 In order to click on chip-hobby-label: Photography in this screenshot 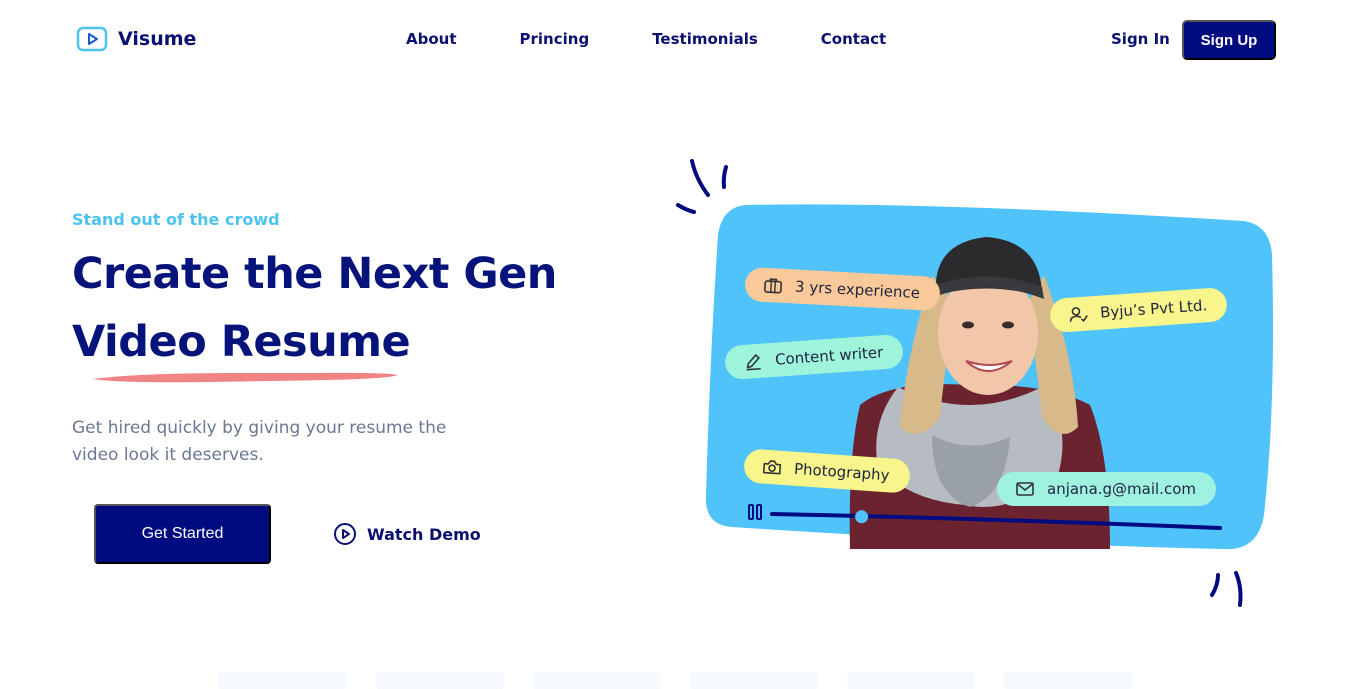, I will do `click(842, 472)`.